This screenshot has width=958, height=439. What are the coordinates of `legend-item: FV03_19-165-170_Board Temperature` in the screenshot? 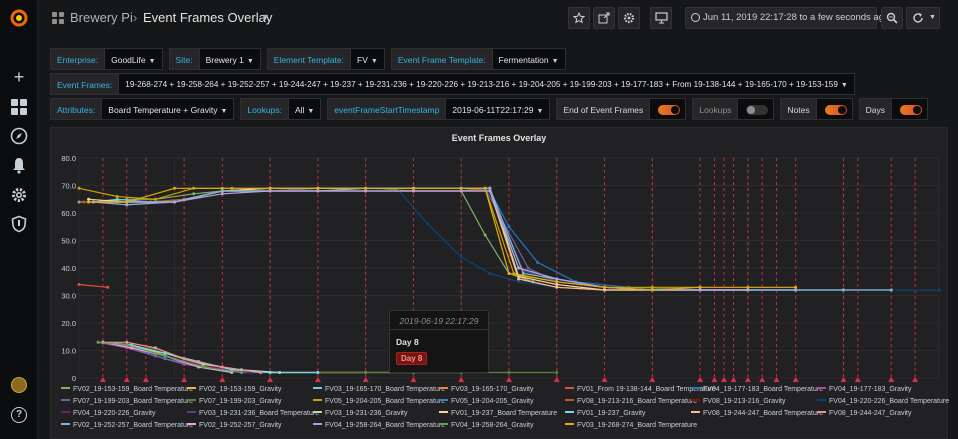 It's located at (379, 389).